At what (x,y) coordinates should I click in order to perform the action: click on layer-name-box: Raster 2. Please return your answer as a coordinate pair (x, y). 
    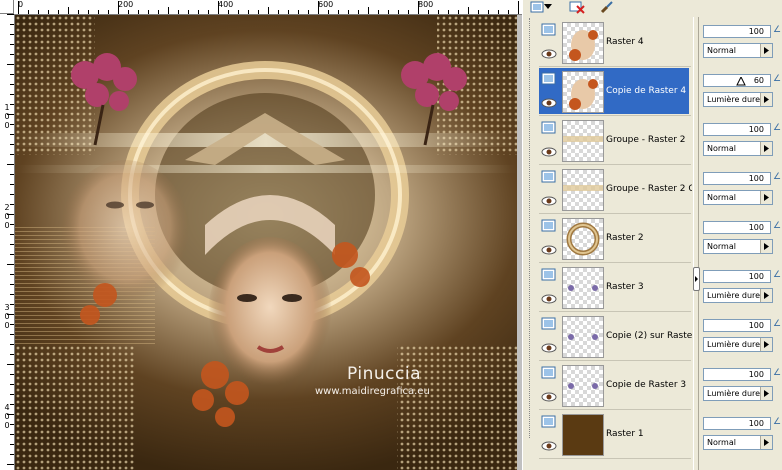
    Looking at the image, I should click on (614, 238).